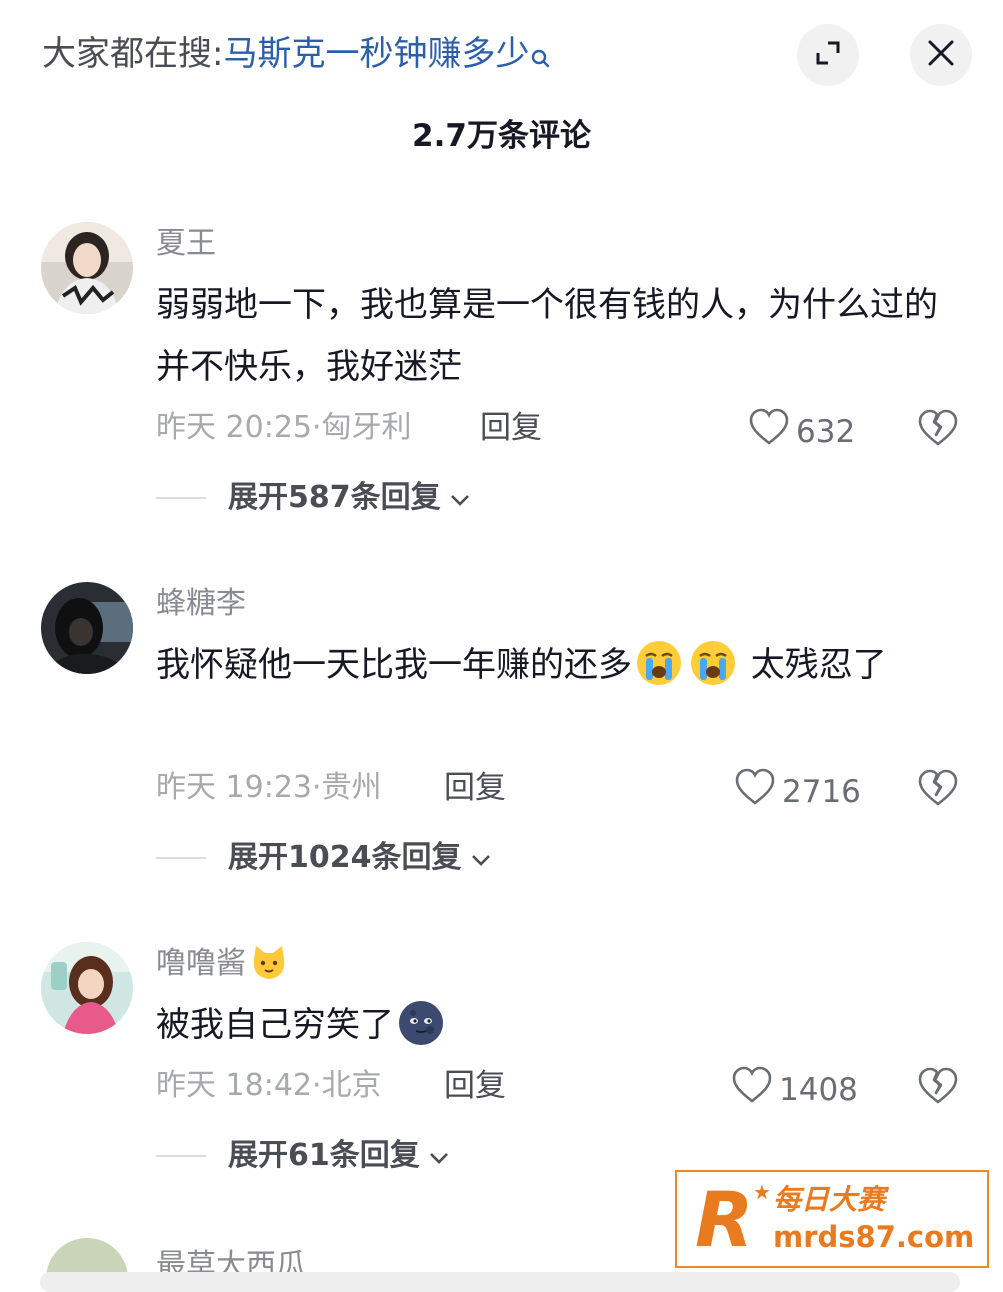 The image size is (1003, 1292). I want to click on comment-meta: 昨天 20:25·匈牙利, so click(284, 428).